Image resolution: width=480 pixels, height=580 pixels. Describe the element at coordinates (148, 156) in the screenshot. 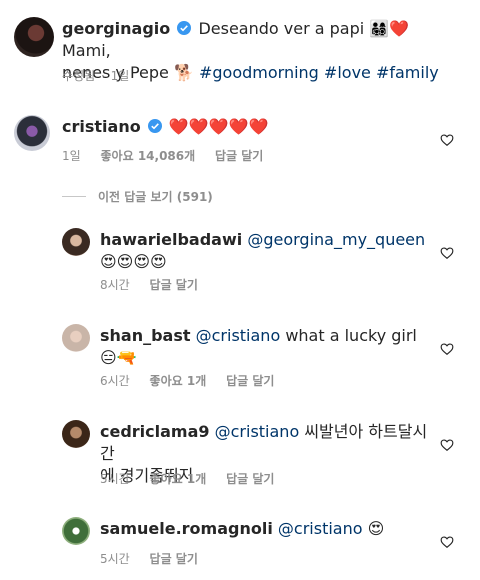

I see `comment-likes: 좋아요 14,086개` at that location.